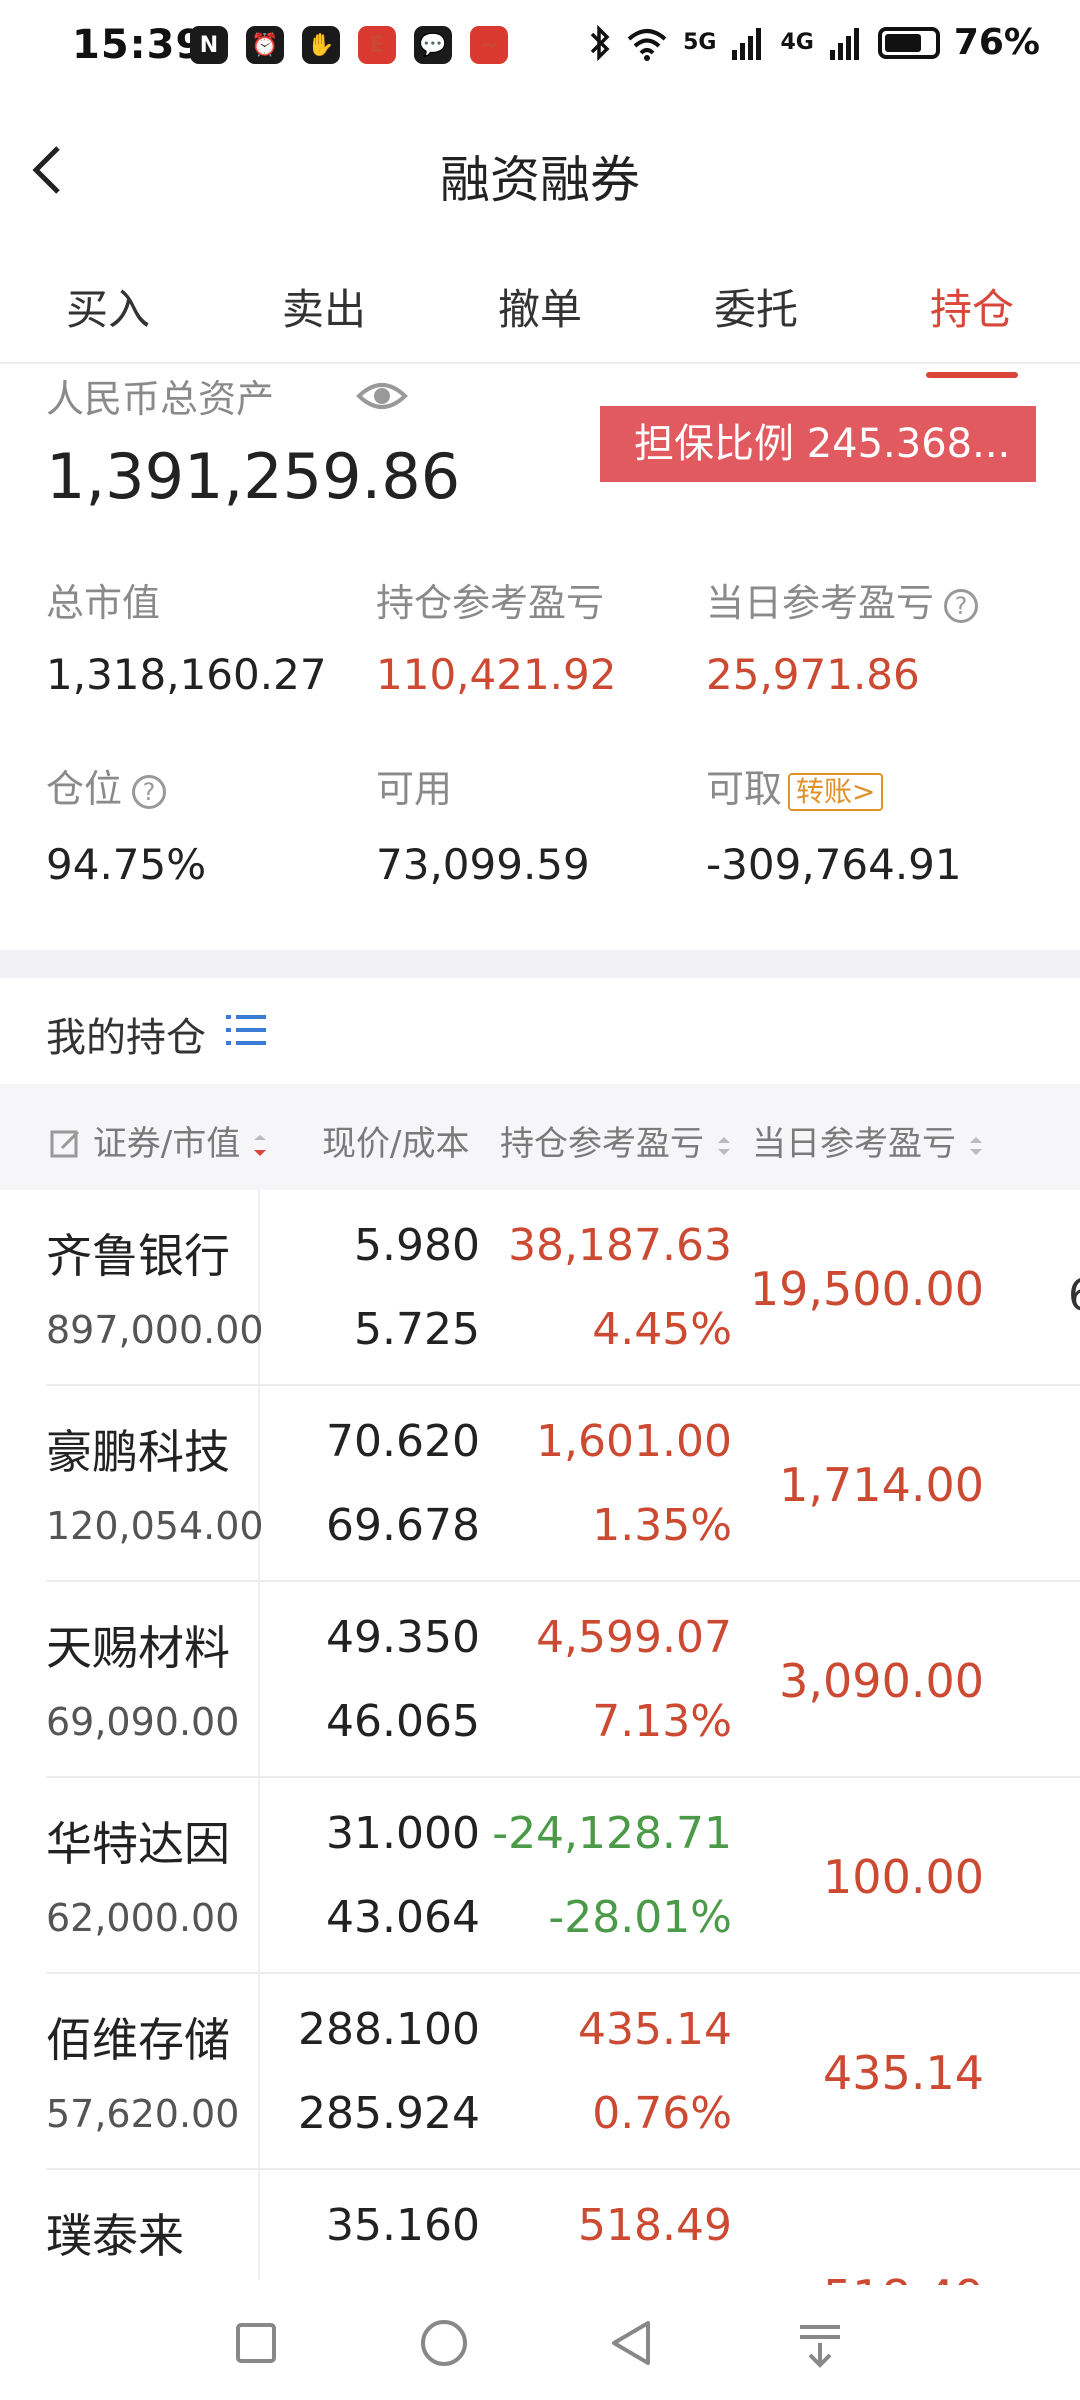  What do you see at coordinates (143, 2114) in the screenshot?
I see `stock-market-value: 57,620.00` at bounding box center [143, 2114].